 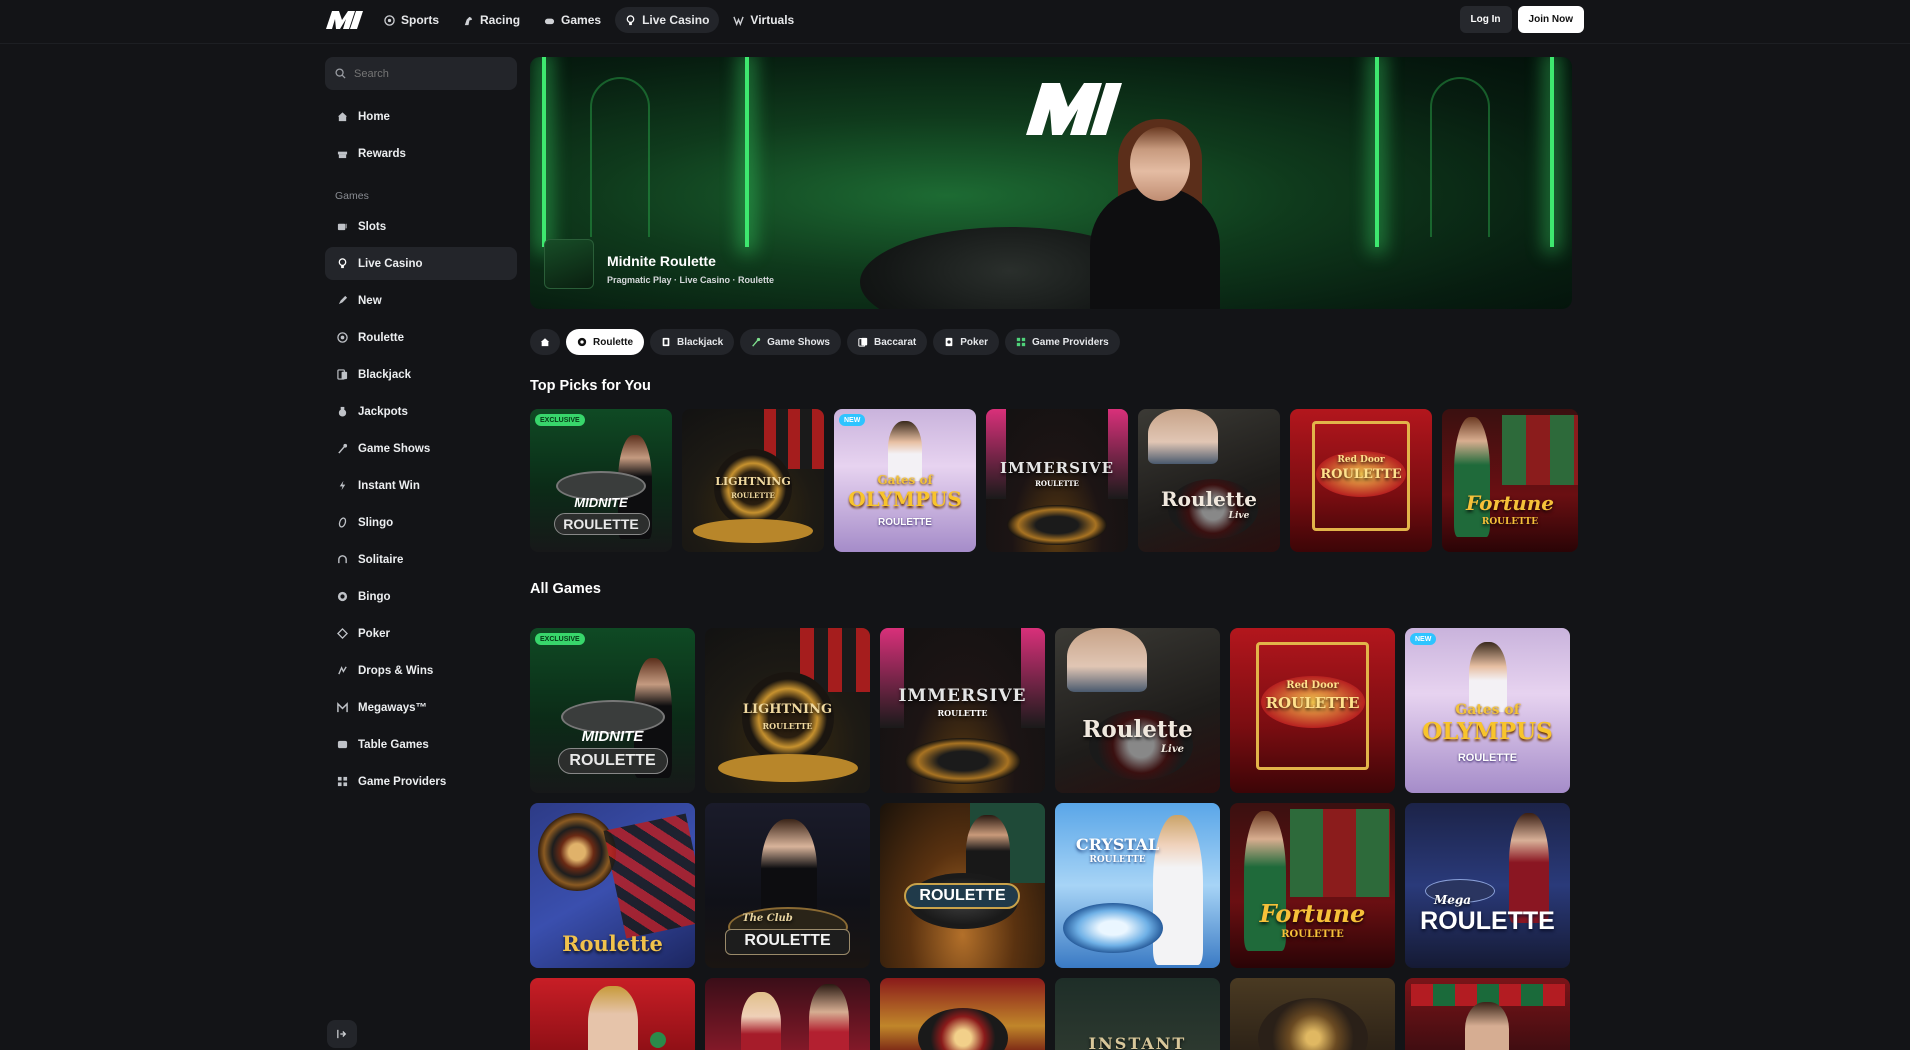 What do you see at coordinates (421, 781) in the screenshot?
I see `sidebar-item-game-providers: Game Providers` at bounding box center [421, 781].